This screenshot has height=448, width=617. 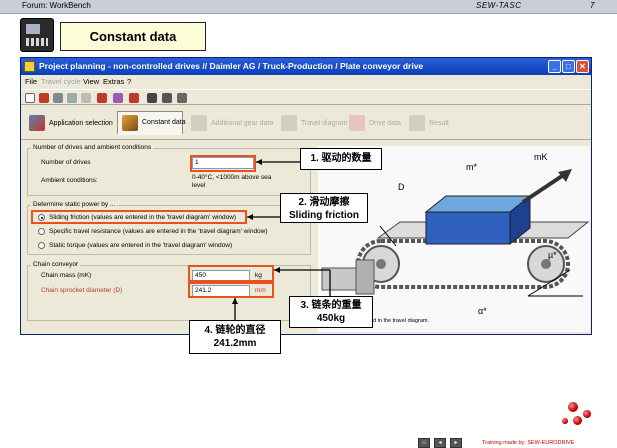 I want to click on callout-text: 241.2mm, so click(x=235, y=343).